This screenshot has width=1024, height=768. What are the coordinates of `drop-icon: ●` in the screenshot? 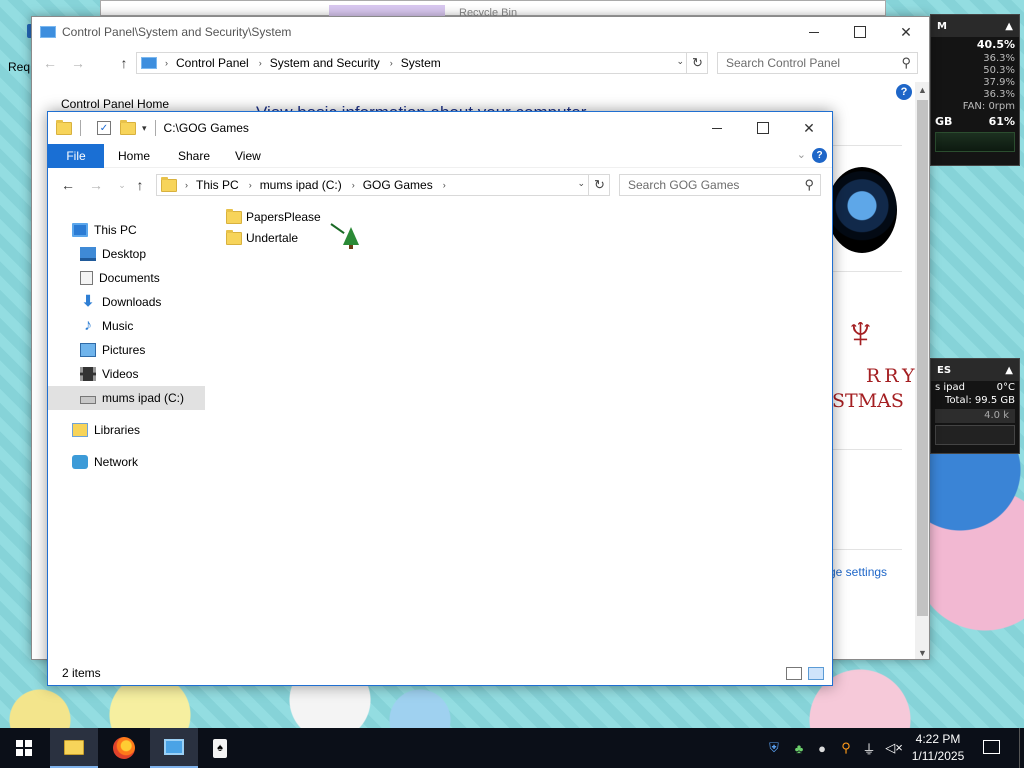 It's located at (822, 748).